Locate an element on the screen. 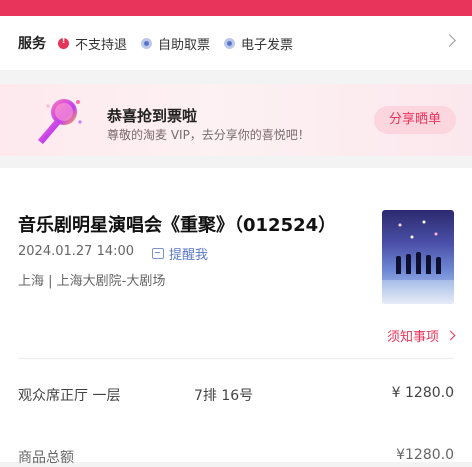 Image resolution: width=472 pixels, height=467 pixels. event-venue: 上海 | 上海大剧院-大剧场 is located at coordinates (92, 281).